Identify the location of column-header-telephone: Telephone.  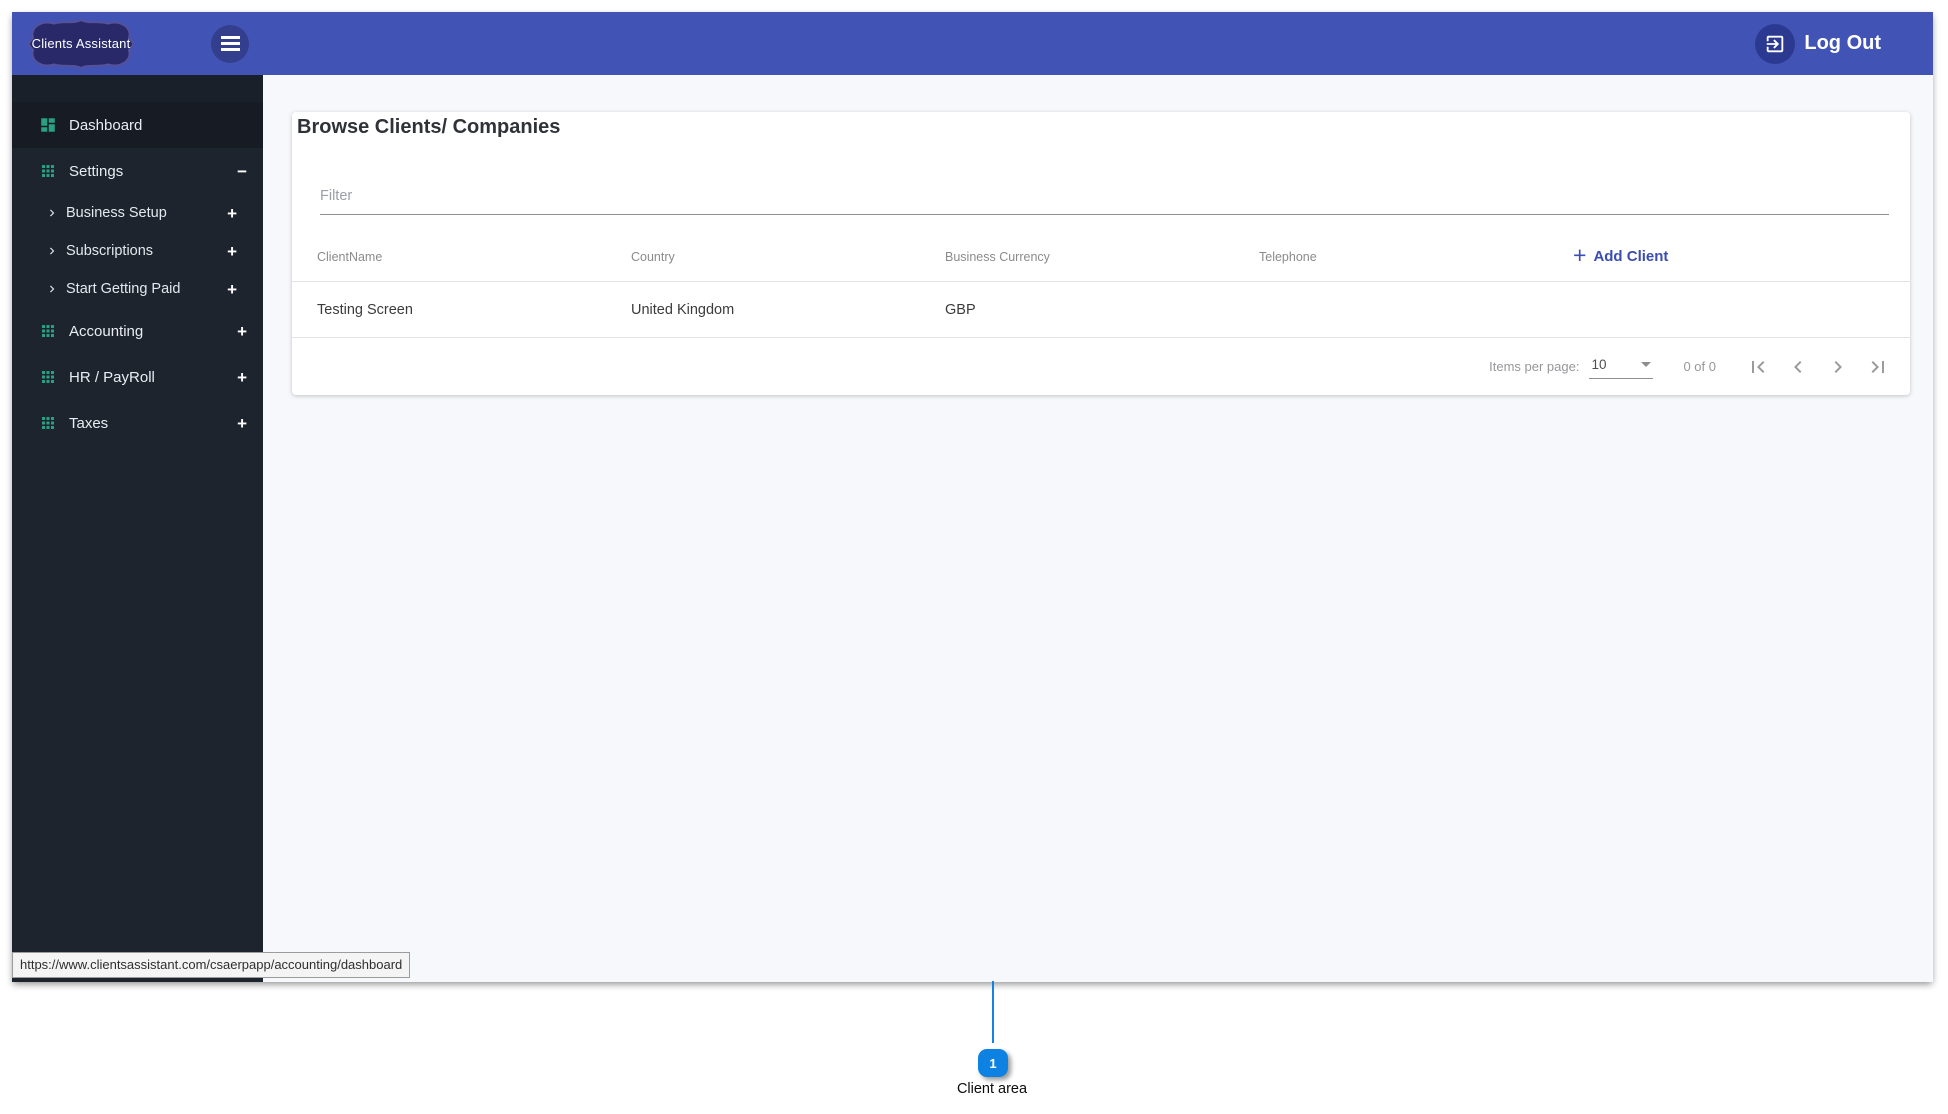
(1288, 256).